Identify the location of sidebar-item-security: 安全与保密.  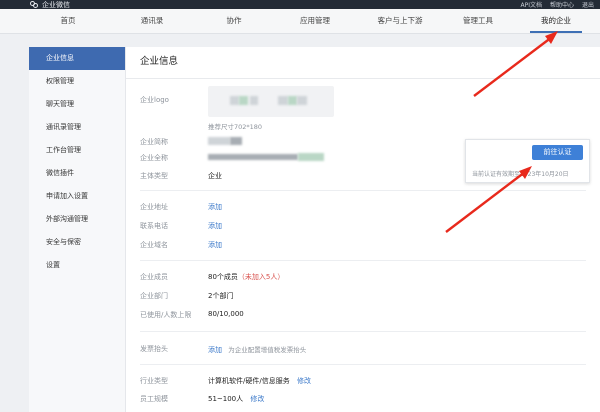
(77, 242).